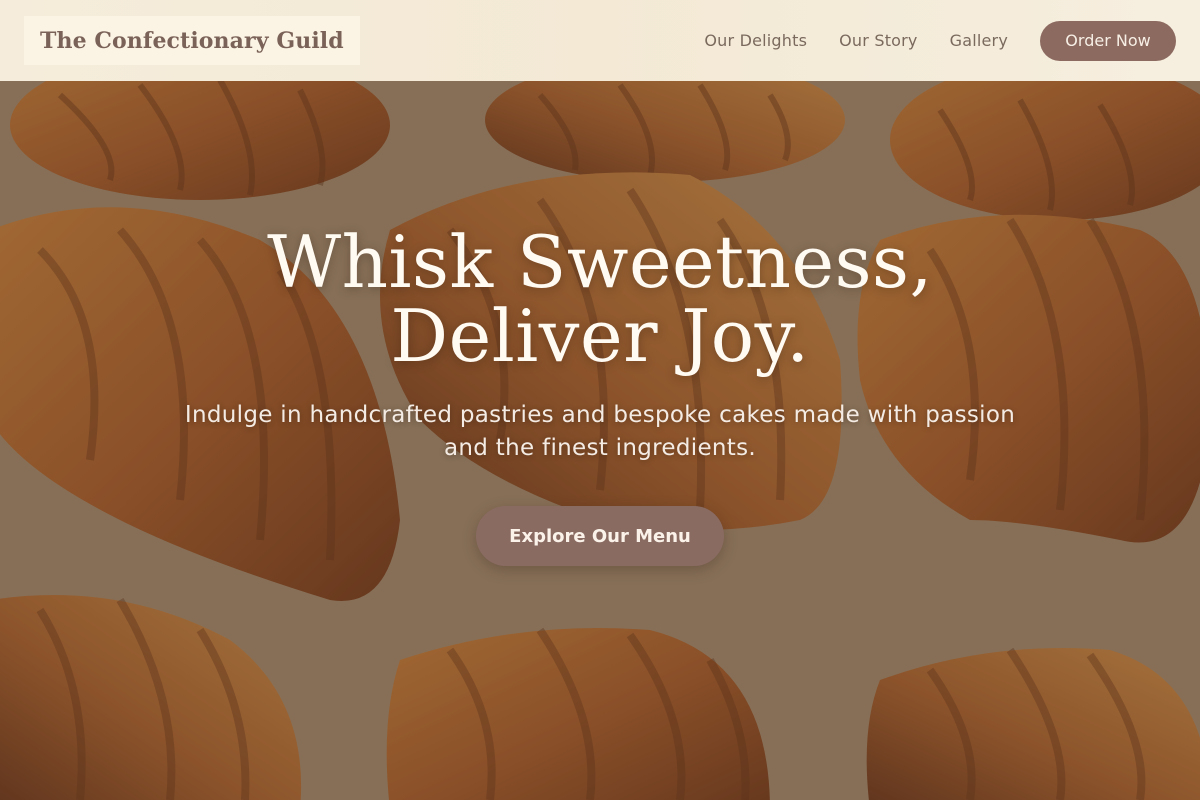  Describe the element at coordinates (600, 262) in the screenshot. I see `hero-title-line: Whisk Sweetness,` at that location.